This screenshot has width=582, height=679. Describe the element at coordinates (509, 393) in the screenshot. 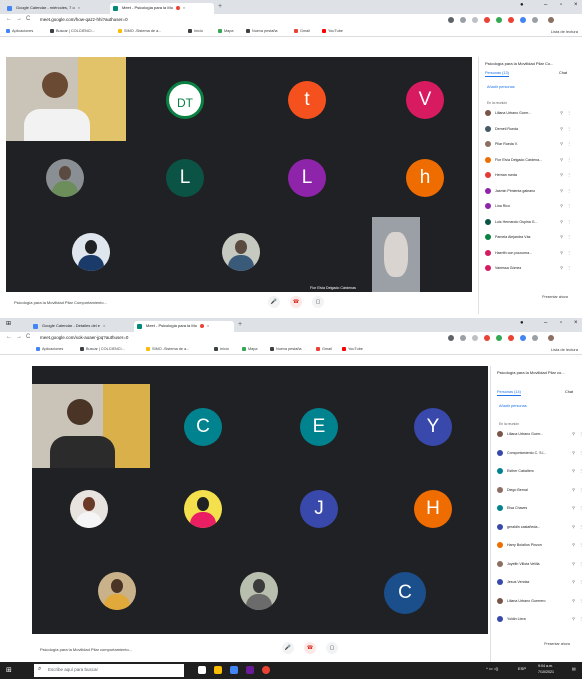

I see `tab-people: Personas (14)` at that location.